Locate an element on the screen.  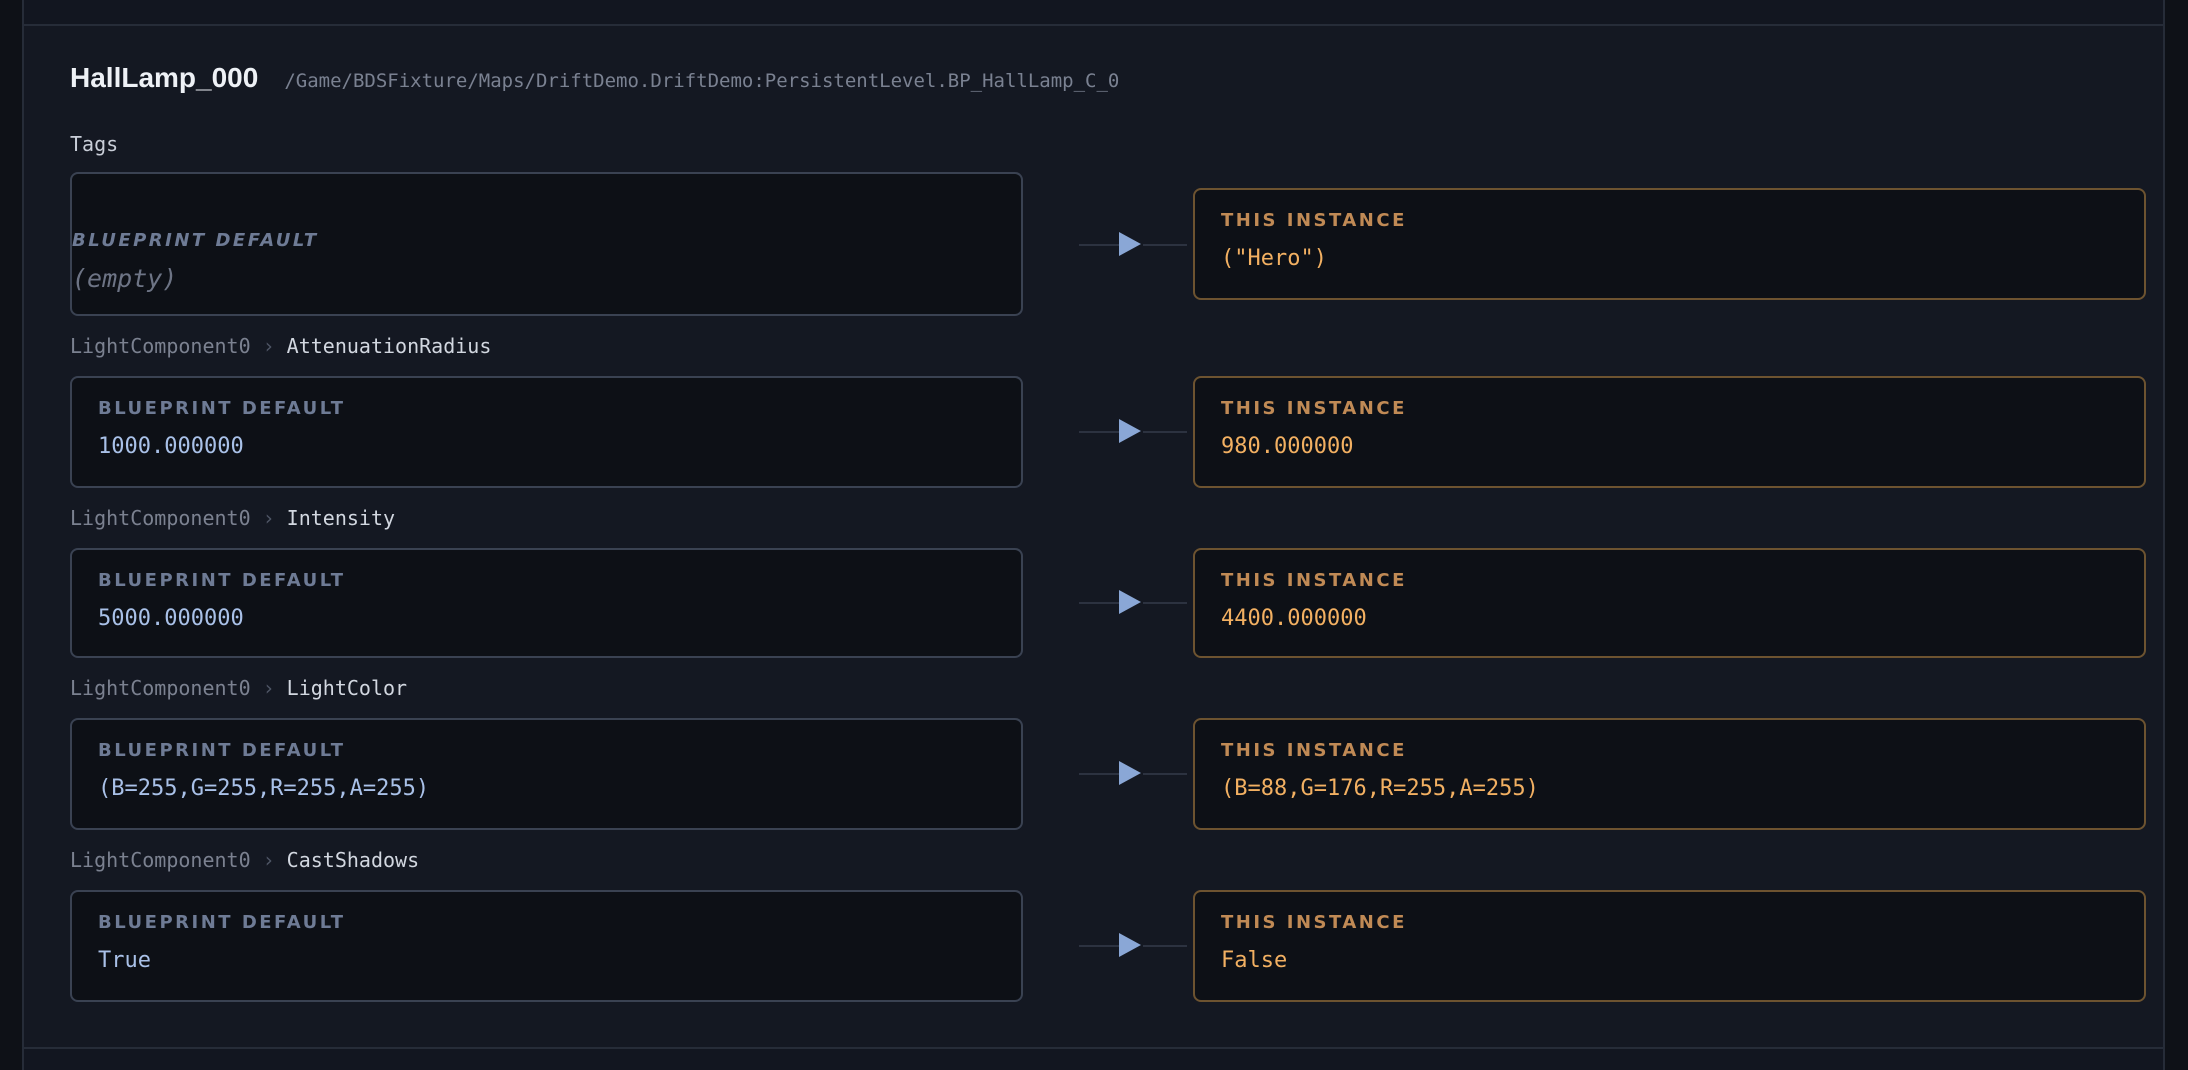
property-name: Intensity is located at coordinates (341, 518).